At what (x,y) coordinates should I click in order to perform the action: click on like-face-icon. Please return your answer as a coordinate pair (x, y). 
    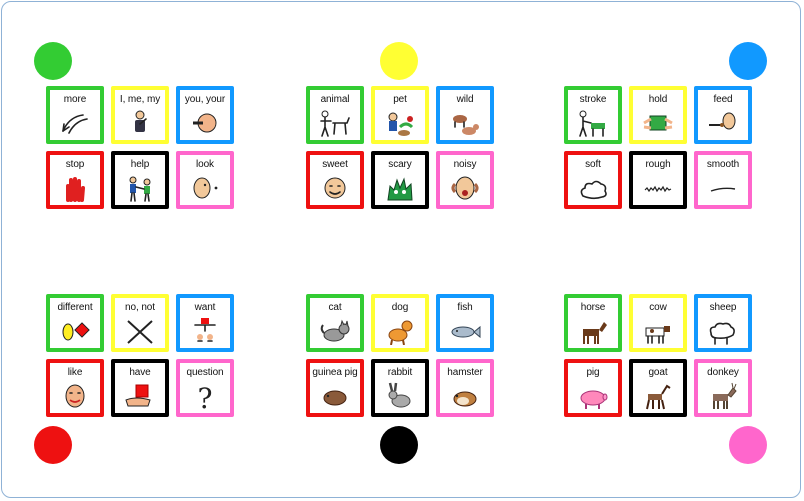
    Looking at the image, I should click on (75, 396).